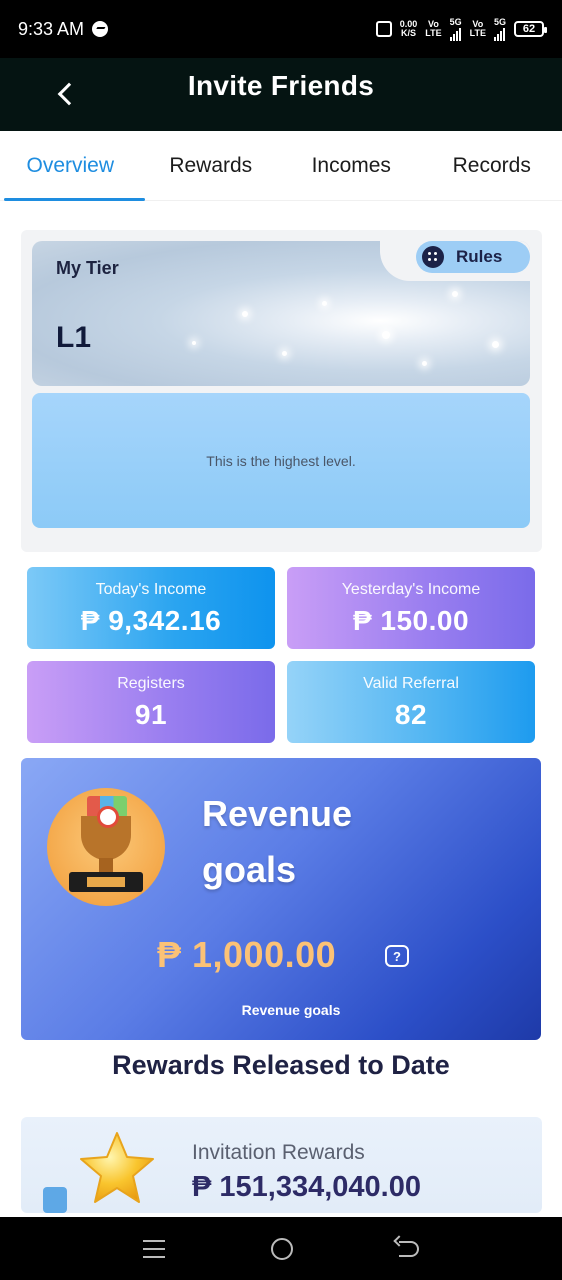 This screenshot has height=1280, width=562. I want to click on tier-info-box: This is the highest level., so click(281, 460).